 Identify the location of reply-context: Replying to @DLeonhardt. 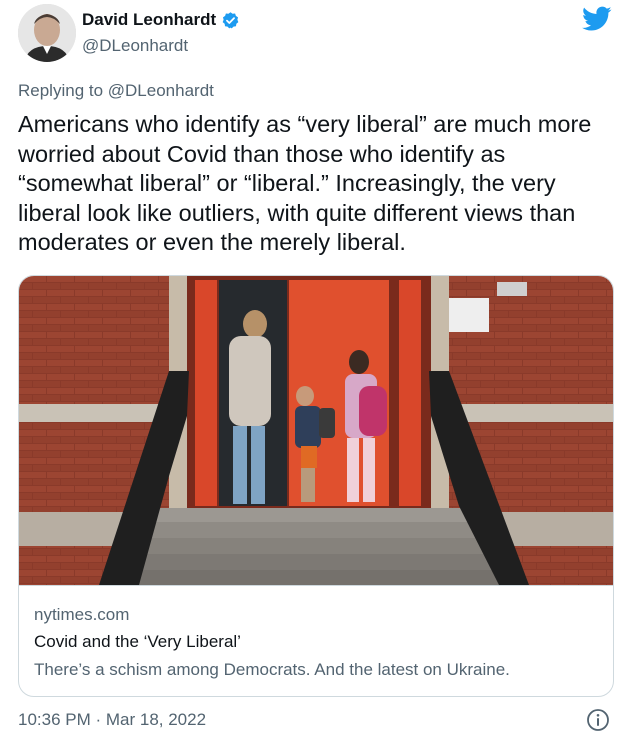
(116, 91).